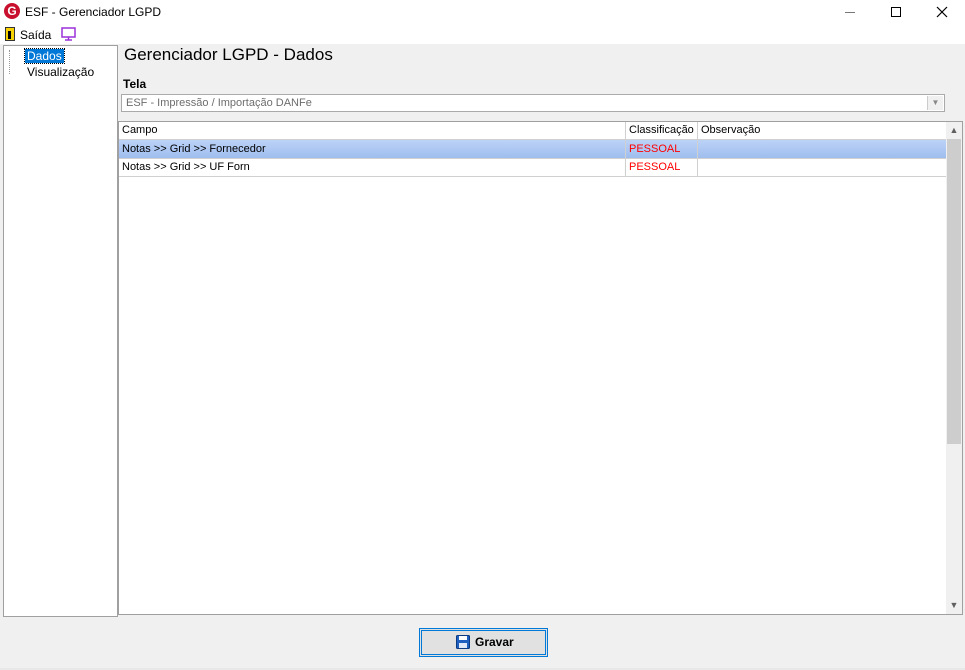 This screenshot has height=670, width=965. Describe the element at coordinates (219, 103) in the screenshot. I see `tela-select-value: ESF - Impressão / Importação DANFe` at that location.